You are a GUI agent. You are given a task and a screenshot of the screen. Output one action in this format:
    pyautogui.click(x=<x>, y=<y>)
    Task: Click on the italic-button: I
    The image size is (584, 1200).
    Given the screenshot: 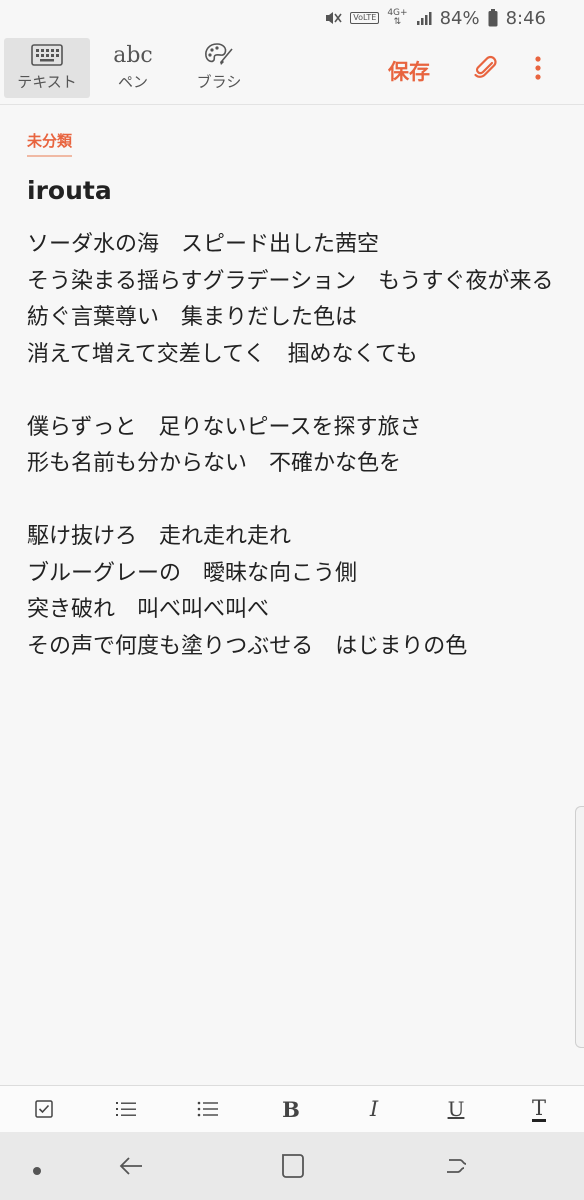 What is the action you would take?
    pyautogui.click(x=374, y=1109)
    